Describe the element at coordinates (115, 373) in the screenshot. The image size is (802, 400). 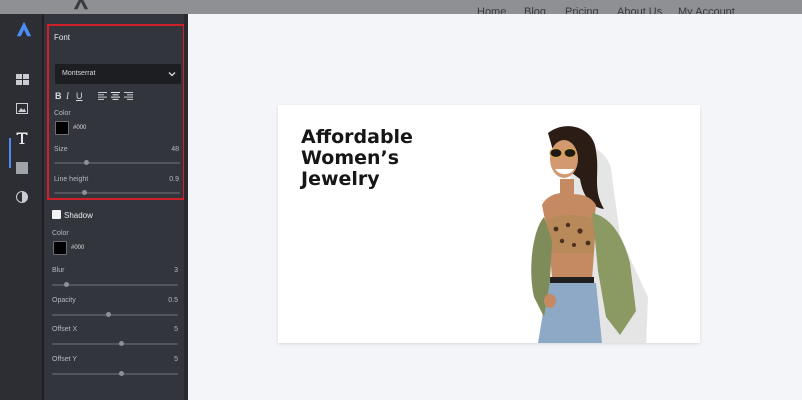
I see `offset-y-slider-track` at that location.